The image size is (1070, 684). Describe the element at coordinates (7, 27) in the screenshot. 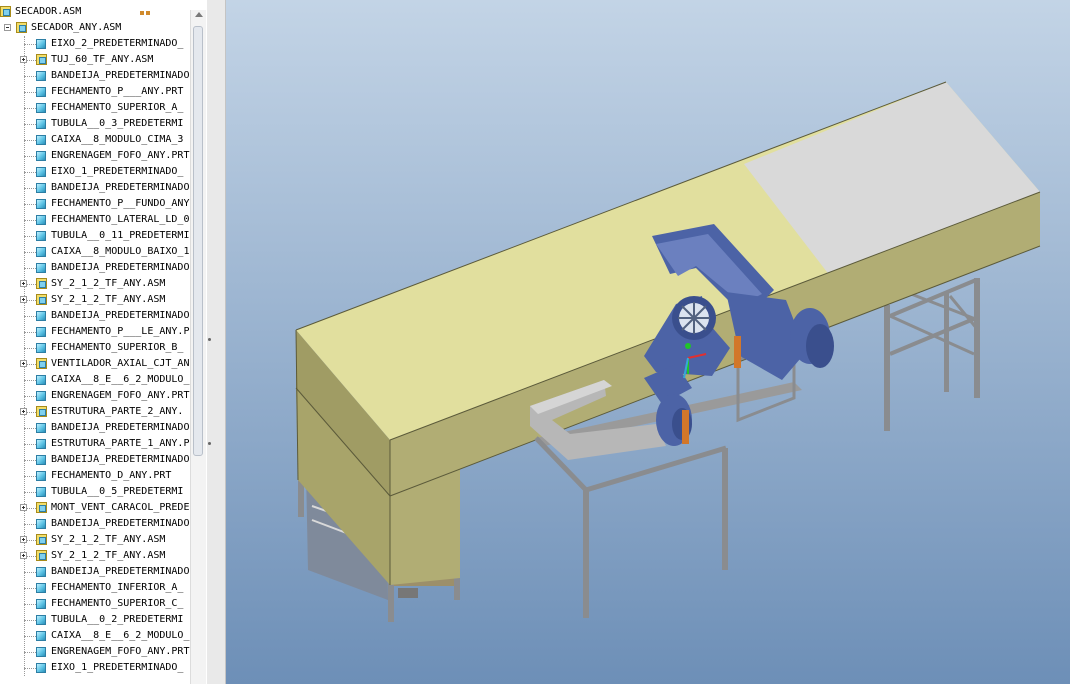

I see `collapse-minus-icon` at that location.